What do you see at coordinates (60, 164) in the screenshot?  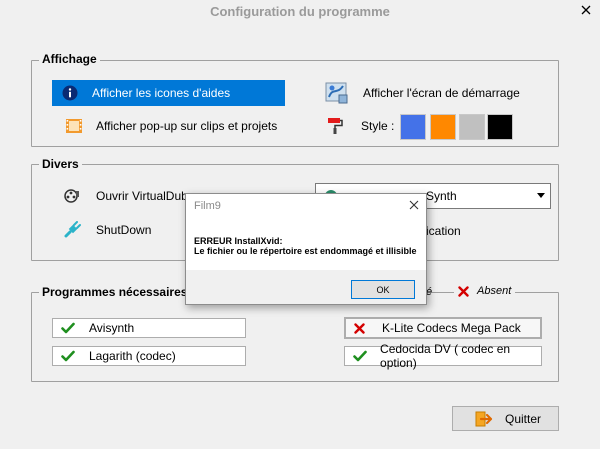 I see `divers-label: Divers` at bounding box center [60, 164].